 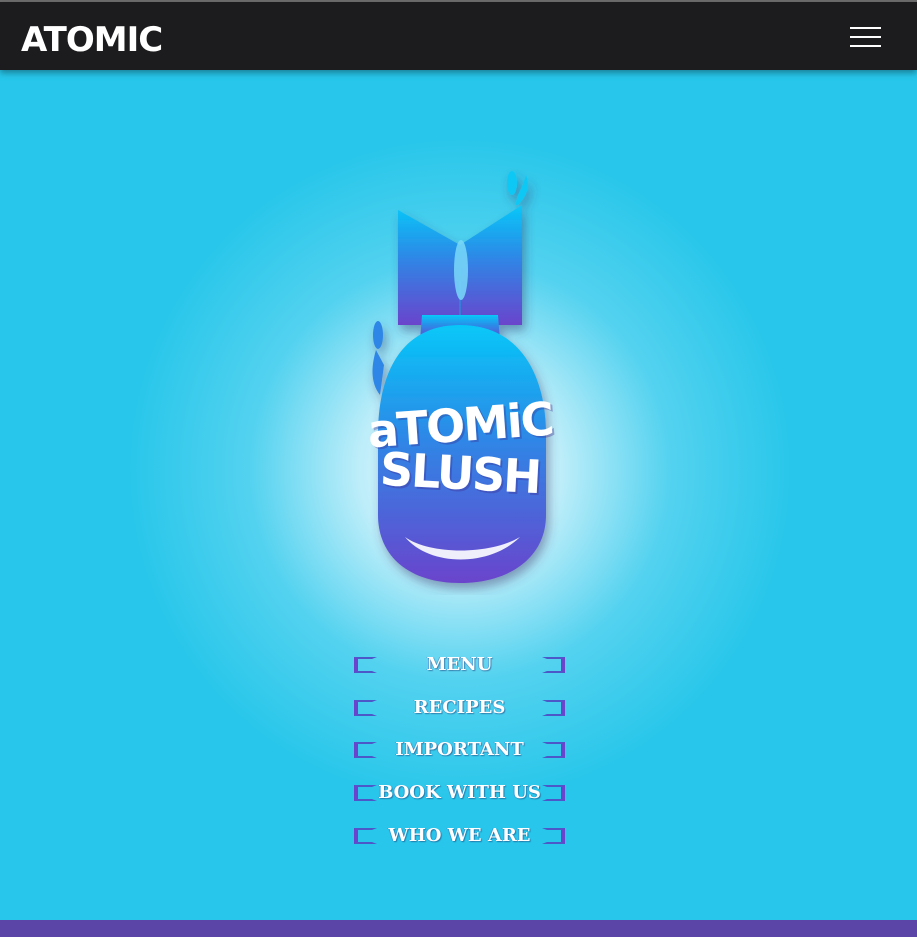 I want to click on nav-item-label: IMPORTANT, so click(x=459, y=750).